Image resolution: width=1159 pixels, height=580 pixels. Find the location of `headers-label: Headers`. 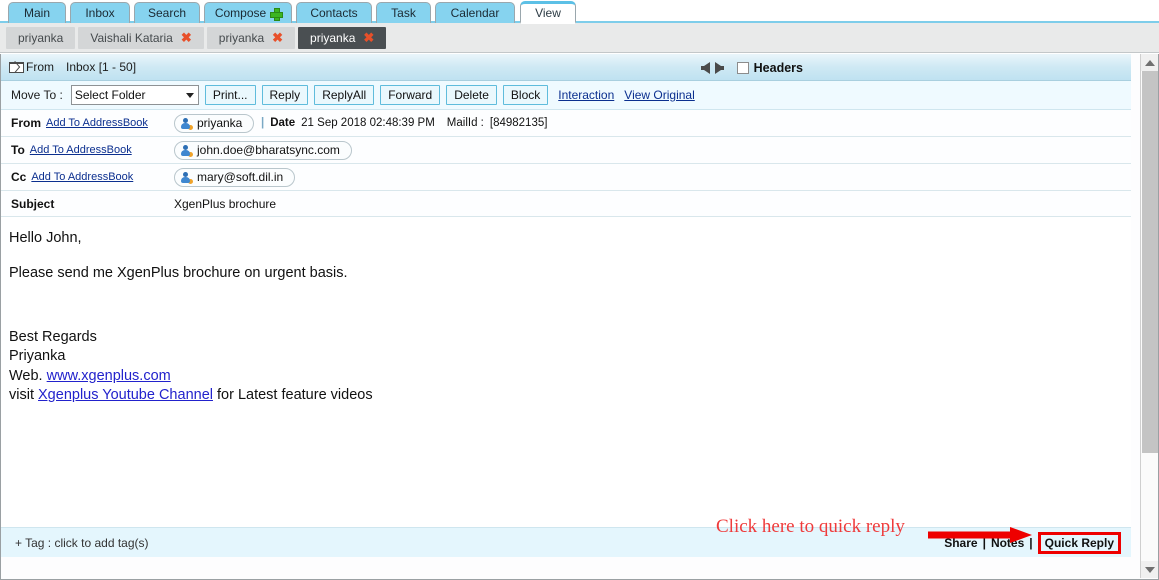

headers-label: Headers is located at coordinates (778, 67).